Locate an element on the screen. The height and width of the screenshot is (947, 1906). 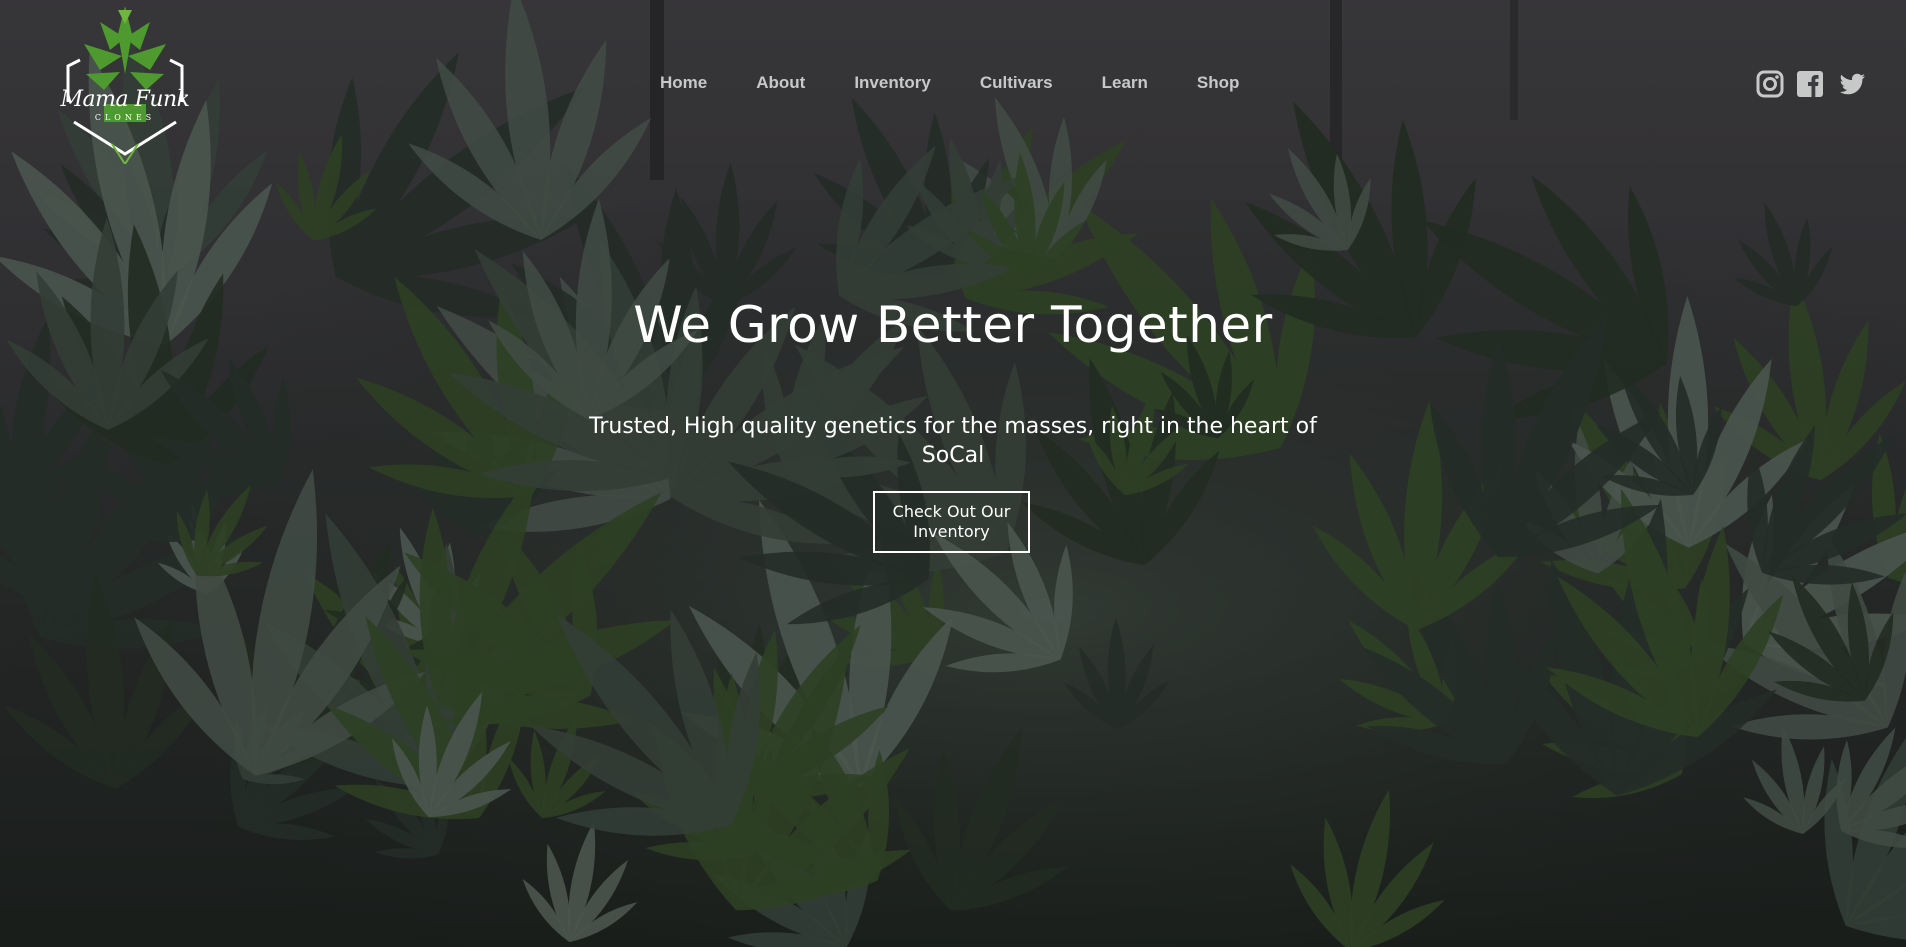
social-links is located at coordinates (1806, 85).